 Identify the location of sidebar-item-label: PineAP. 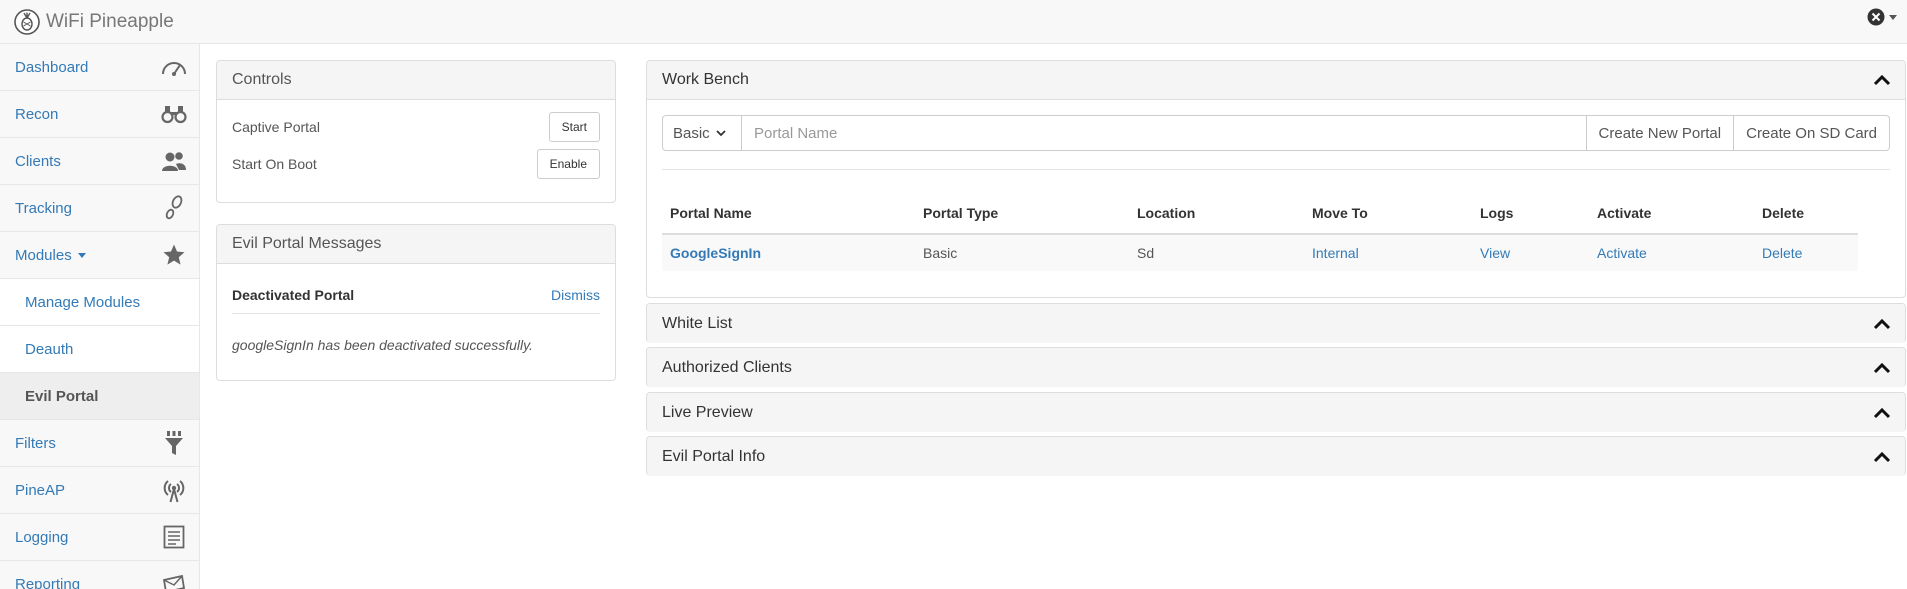
(40, 490).